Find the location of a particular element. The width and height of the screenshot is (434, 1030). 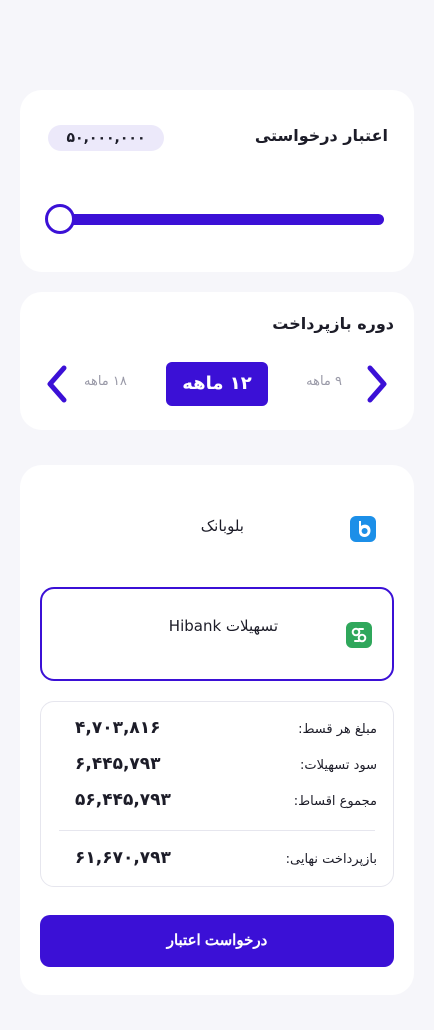

credit-slider-thumb is located at coordinates (60, 219).